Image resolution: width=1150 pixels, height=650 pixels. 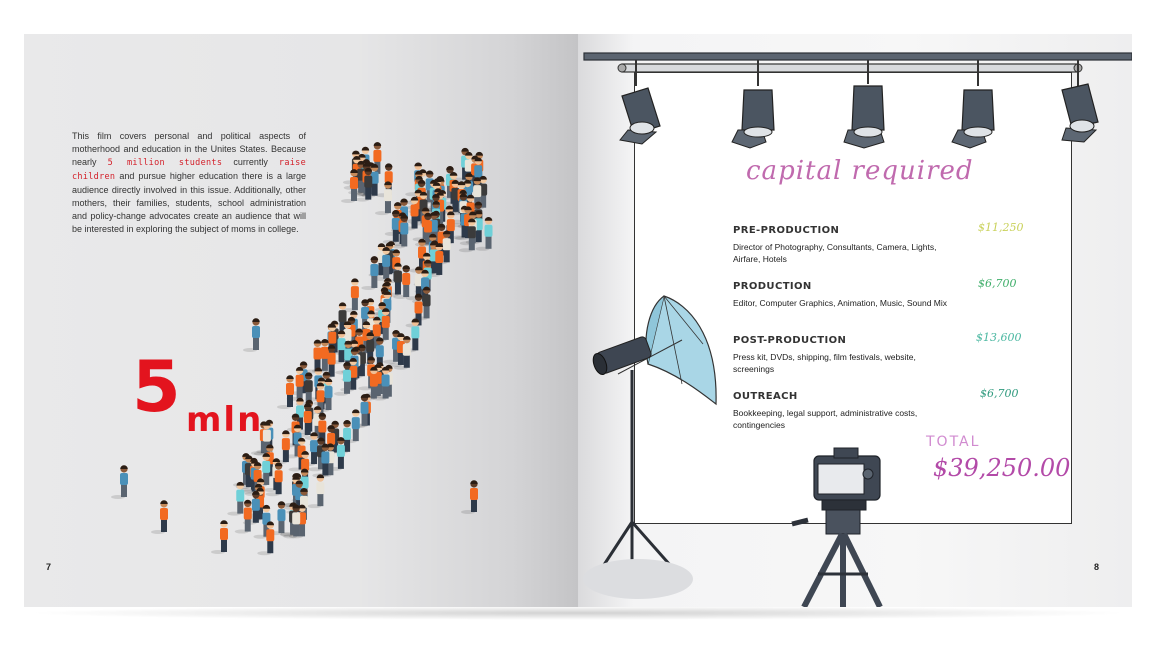 What do you see at coordinates (156, 387) in the screenshot?
I see `big-number: 5` at bounding box center [156, 387].